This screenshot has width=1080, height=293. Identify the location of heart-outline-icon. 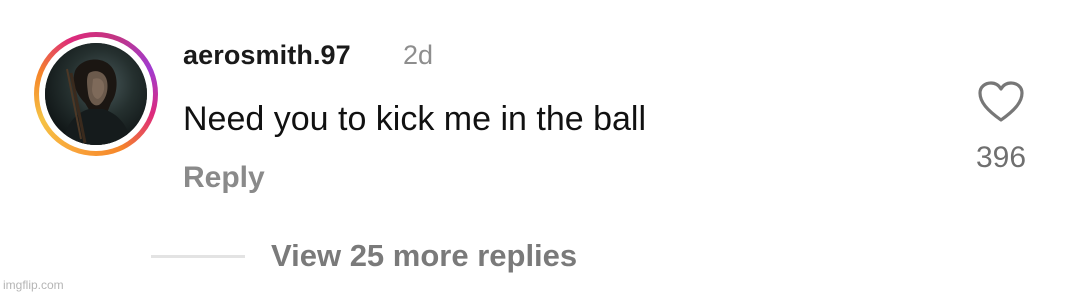
(1001, 101).